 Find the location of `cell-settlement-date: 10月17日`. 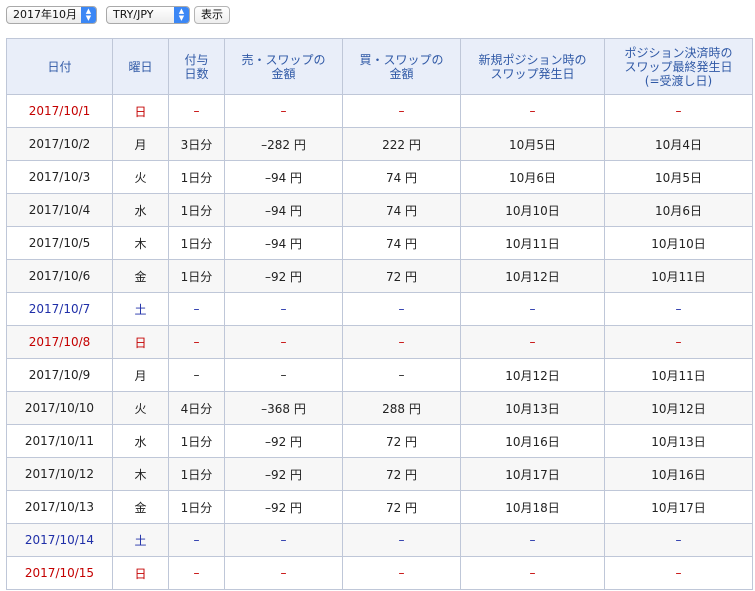

cell-settlement-date: 10月17日 is located at coordinates (678, 507).